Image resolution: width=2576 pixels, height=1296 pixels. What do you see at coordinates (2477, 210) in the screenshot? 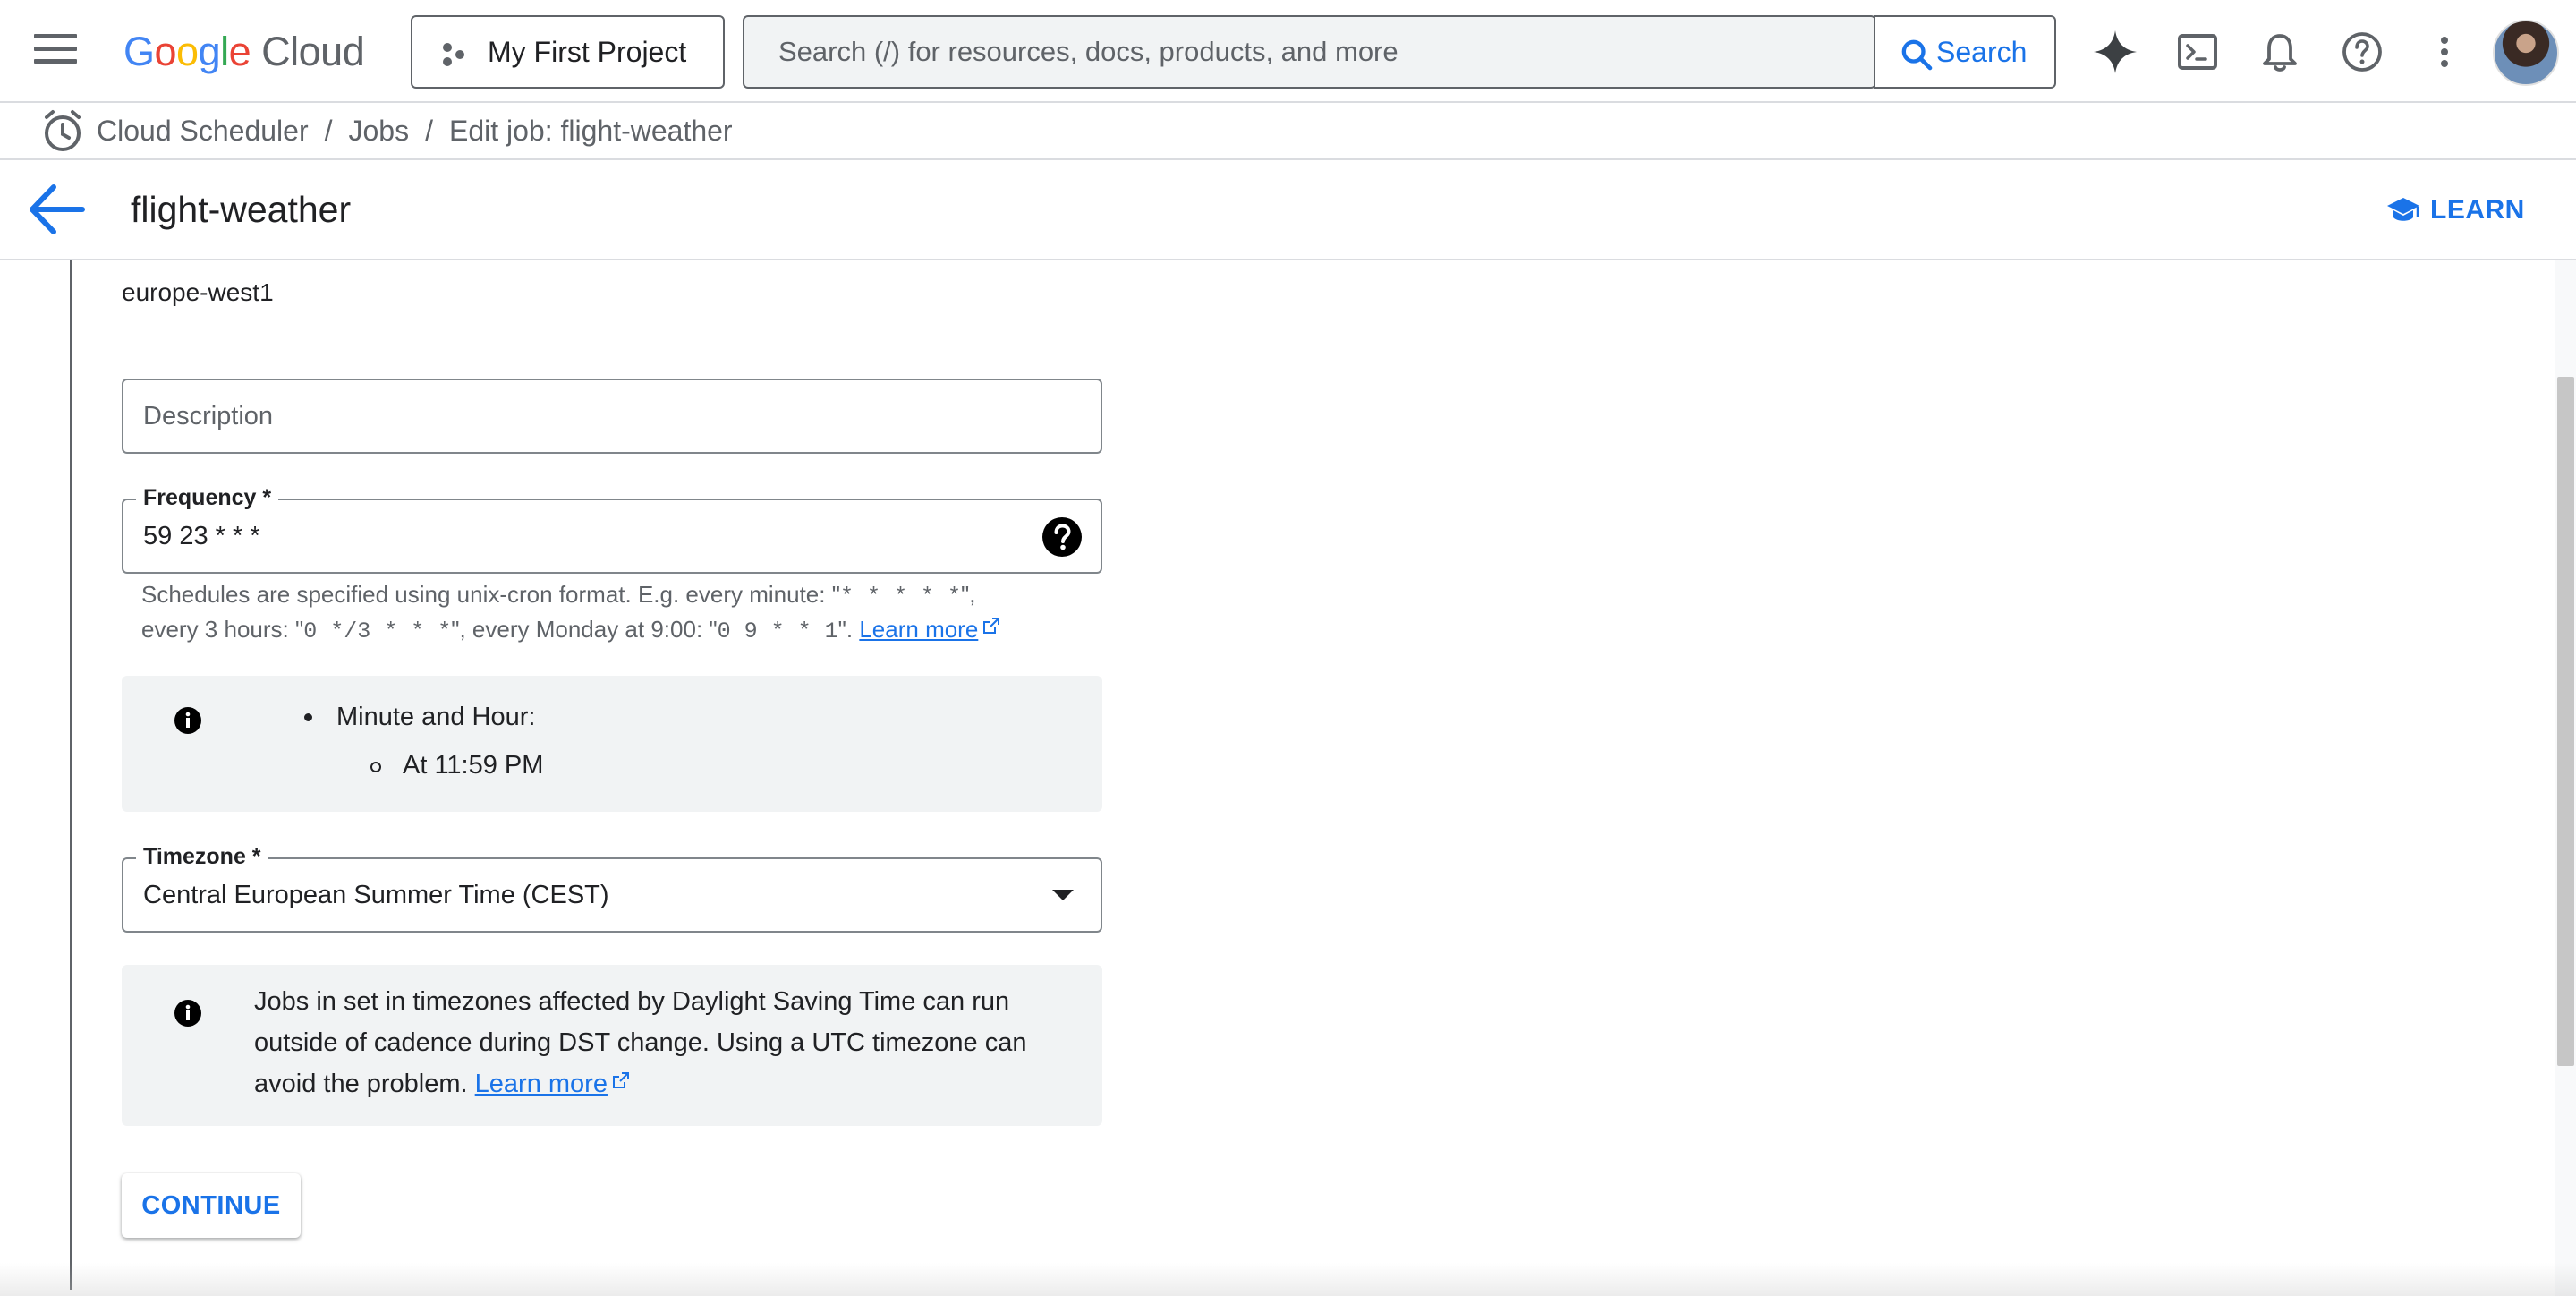
I see `learn-label: LEARN` at bounding box center [2477, 210].